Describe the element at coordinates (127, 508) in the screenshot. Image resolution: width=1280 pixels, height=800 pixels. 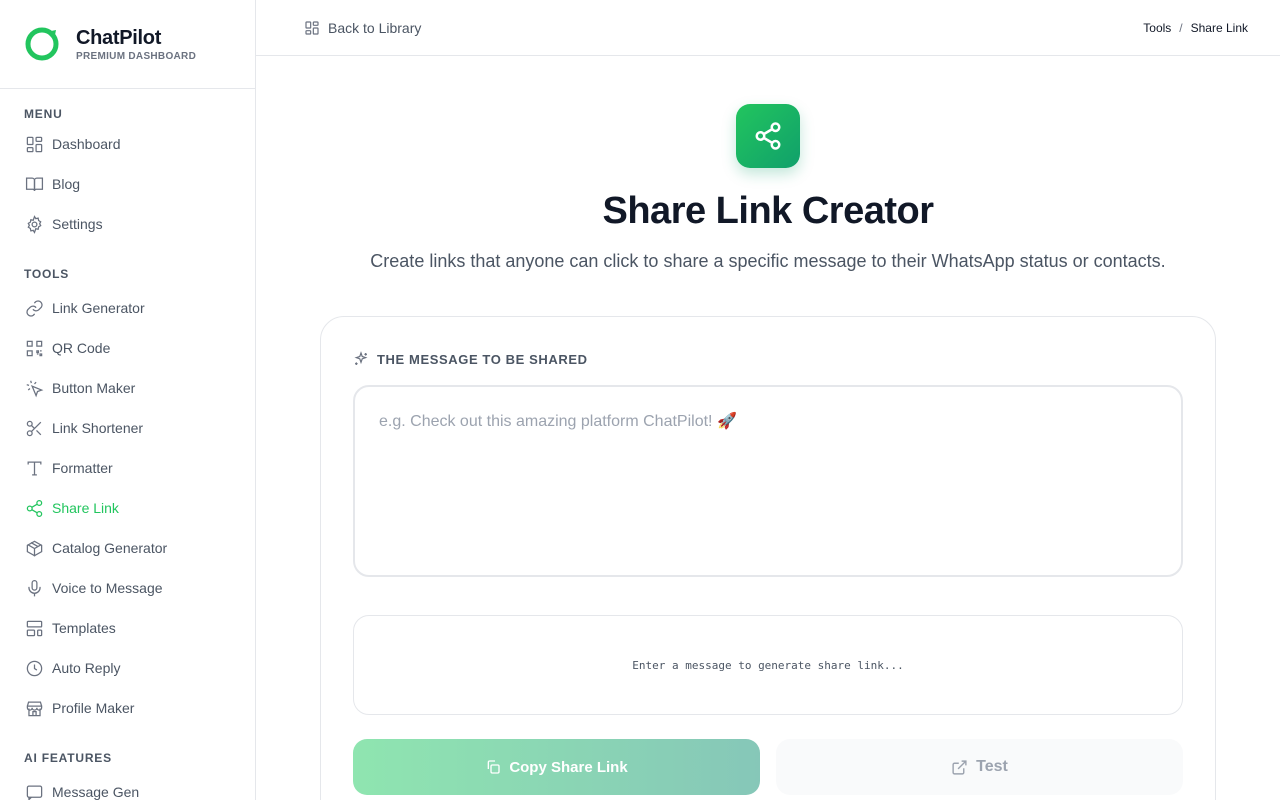
I see `sidebar-item-share-link: Share Link` at that location.